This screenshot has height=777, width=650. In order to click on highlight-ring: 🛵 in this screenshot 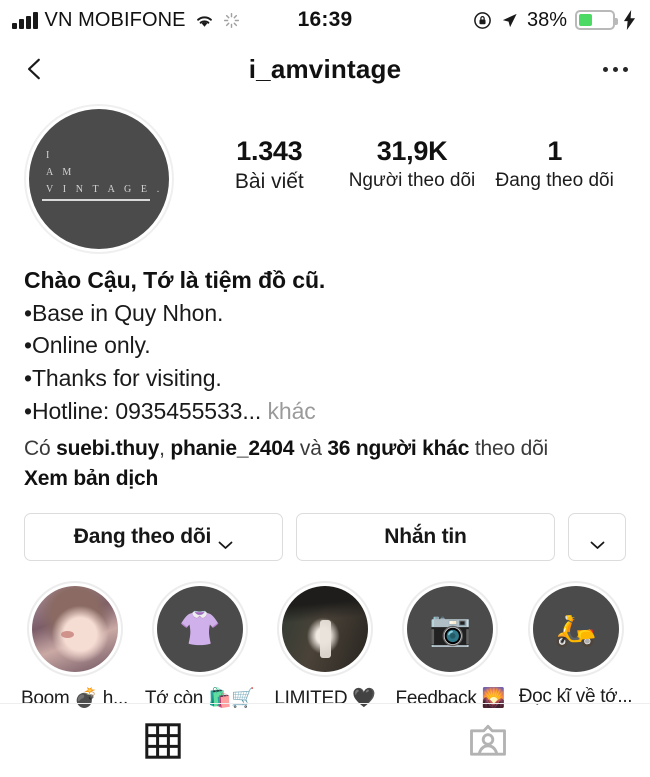, I will do `click(575, 628)`.